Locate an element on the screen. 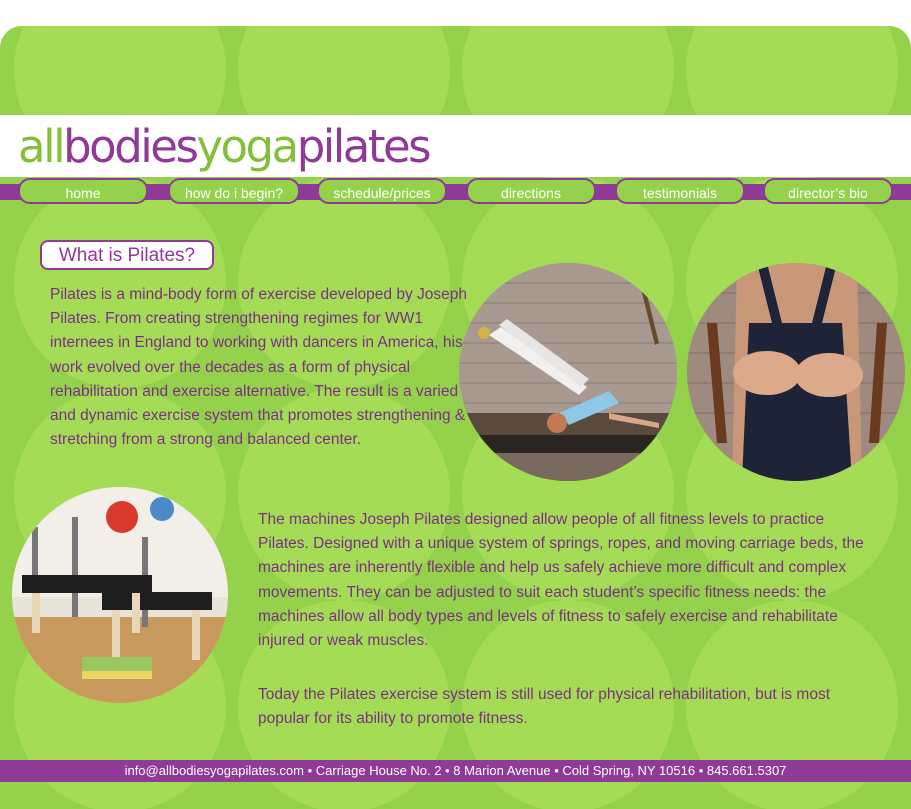 The height and width of the screenshot is (809, 911). nav-testimonials: testimonials is located at coordinates (680, 191).